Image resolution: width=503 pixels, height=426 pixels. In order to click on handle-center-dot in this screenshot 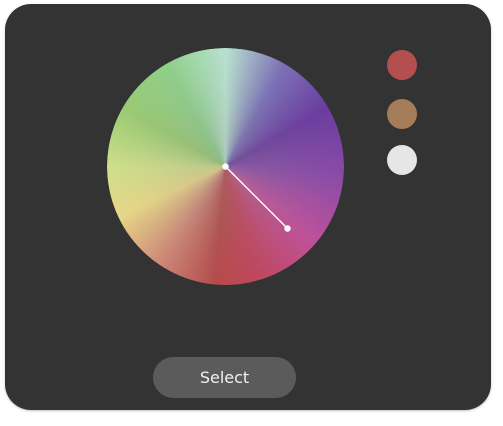, I will do `click(225, 166)`.